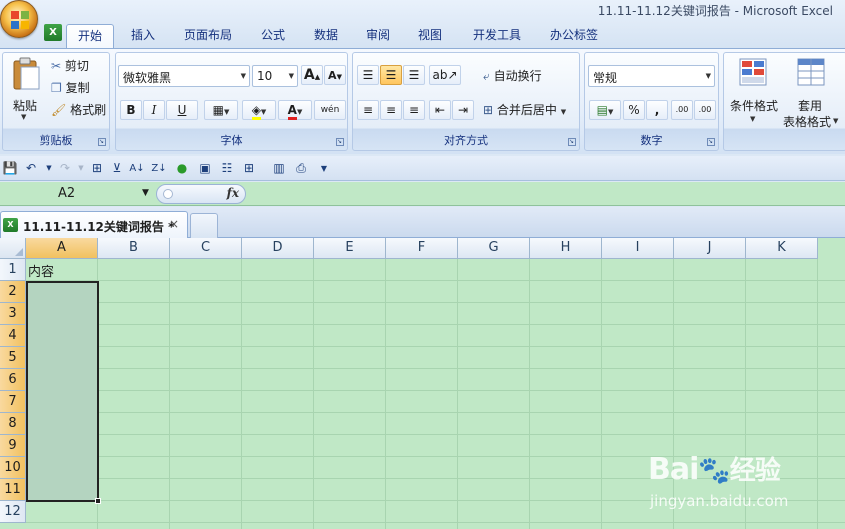  I want to click on tab-4: 数据, so click(326, 36).